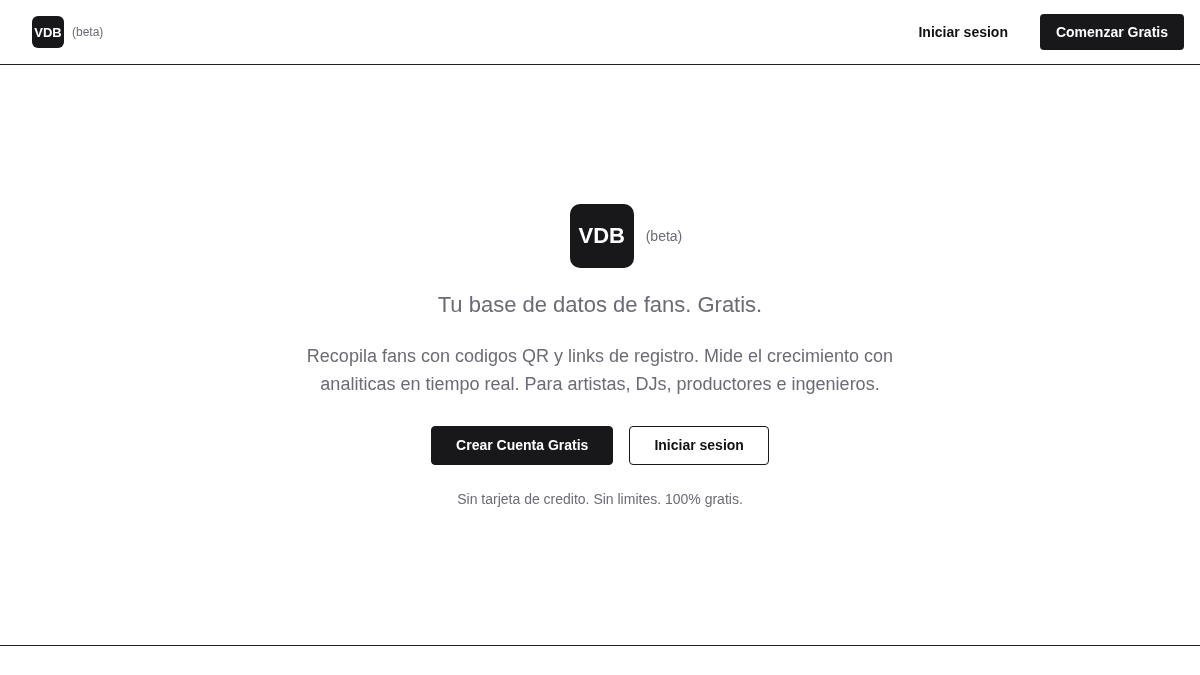  What do you see at coordinates (600, 498) in the screenshot?
I see `note-text: Sin tarjeta de credito. Sin limites. 100% gratis.` at bounding box center [600, 498].